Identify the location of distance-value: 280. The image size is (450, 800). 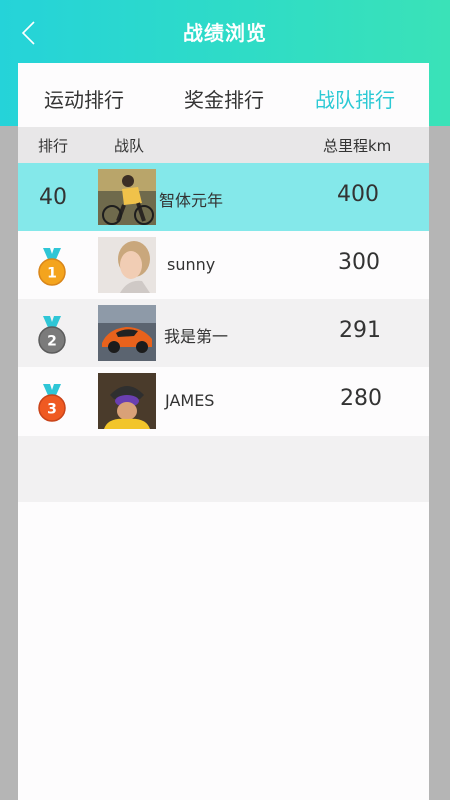
(361, 398).